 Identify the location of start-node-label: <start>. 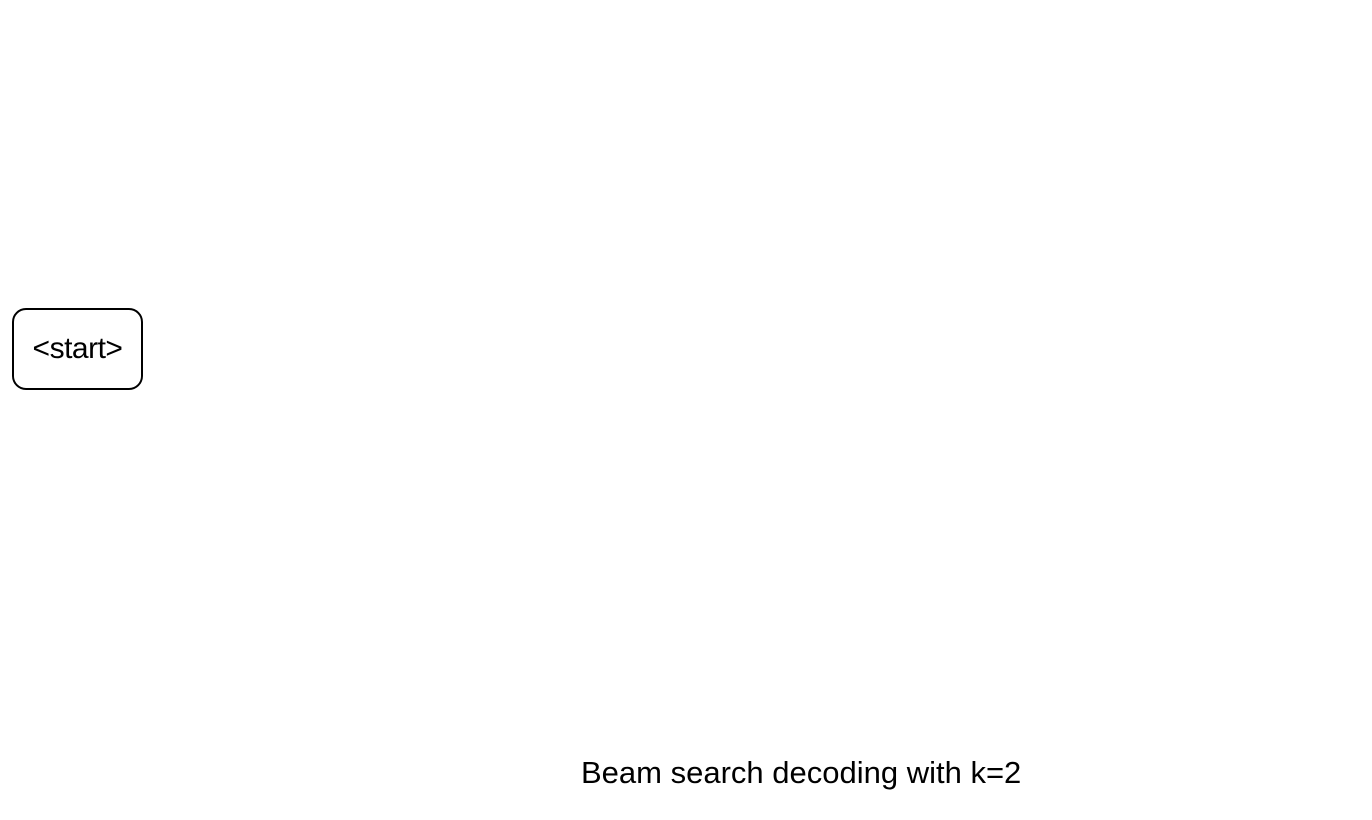
(77, 348).